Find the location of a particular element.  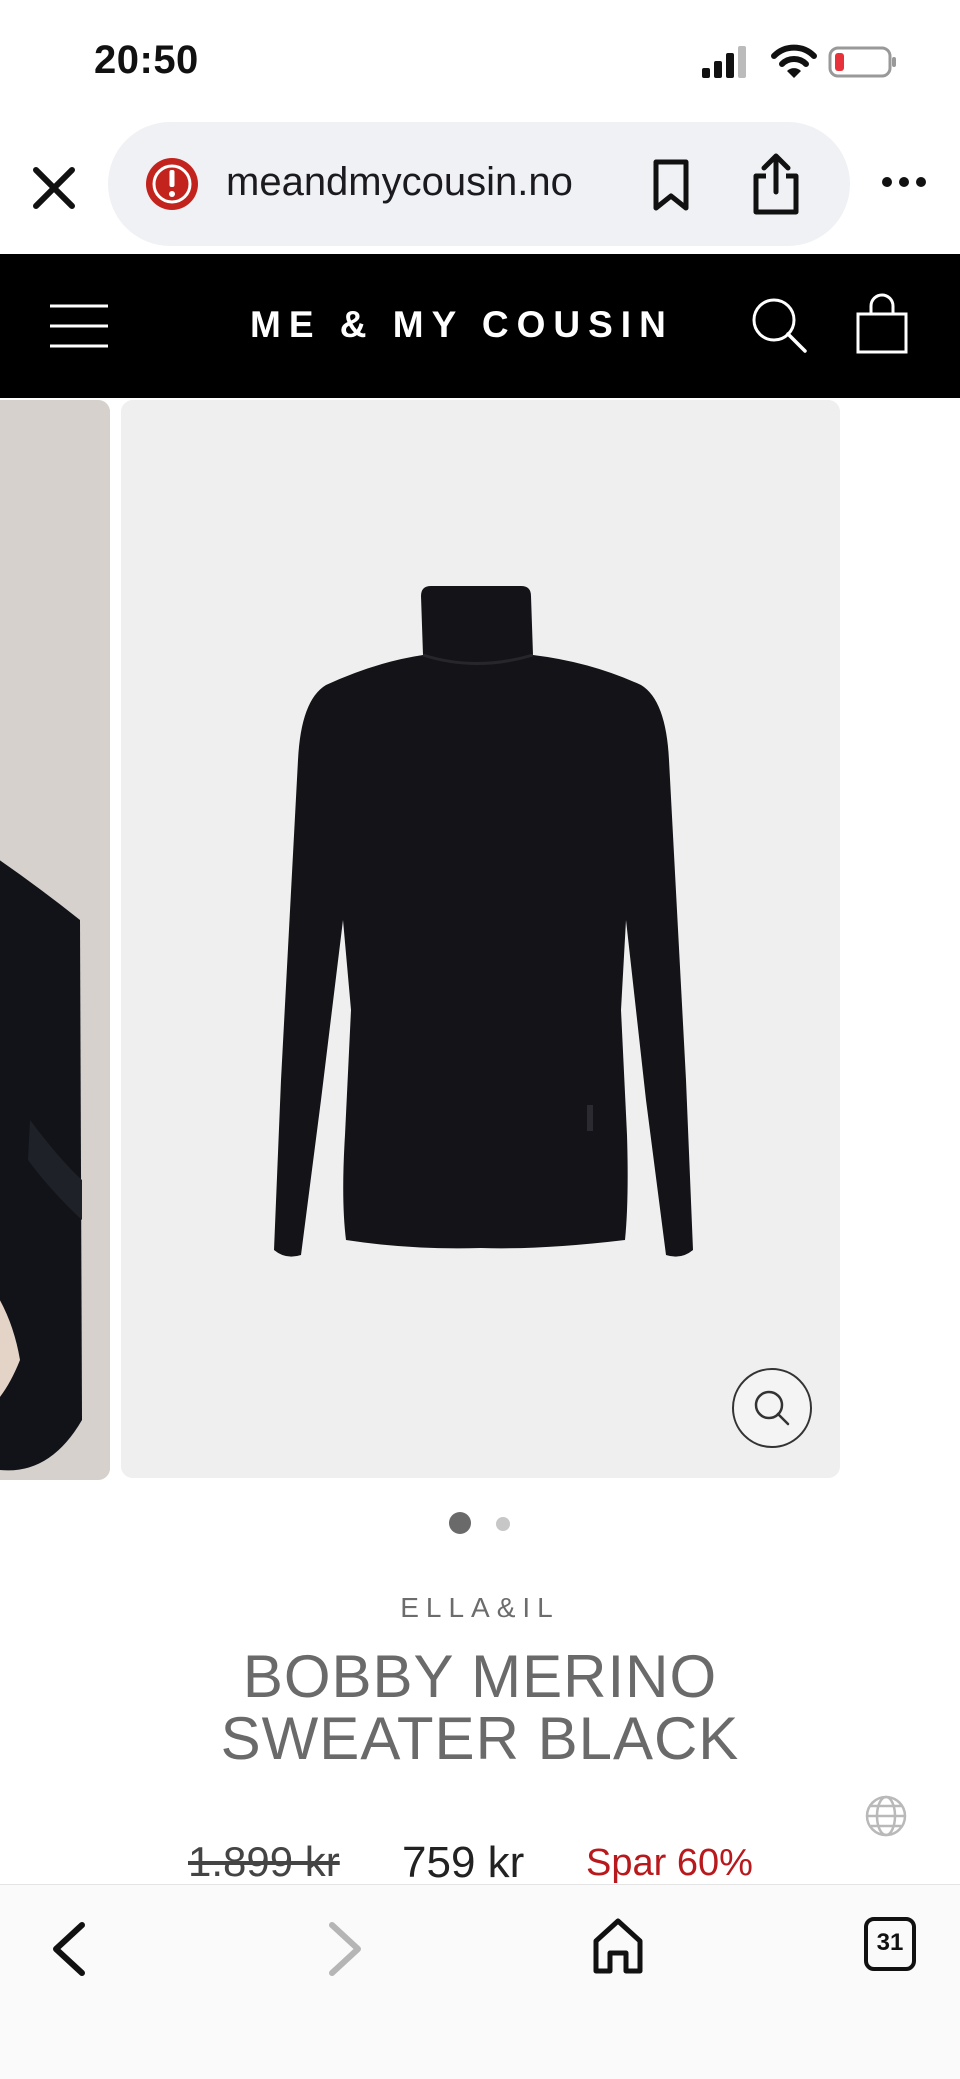

zoom-icon is located at coordinates (772, 1408).